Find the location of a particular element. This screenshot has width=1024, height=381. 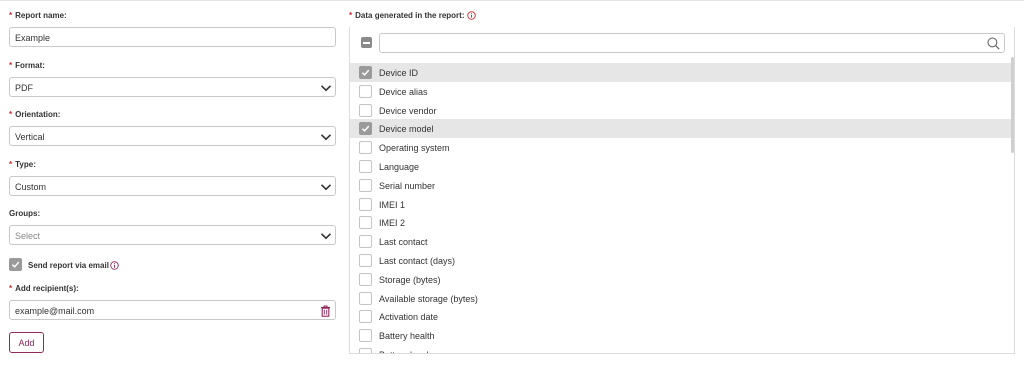

list-item: Device ID is located at coordinates (681, 72).